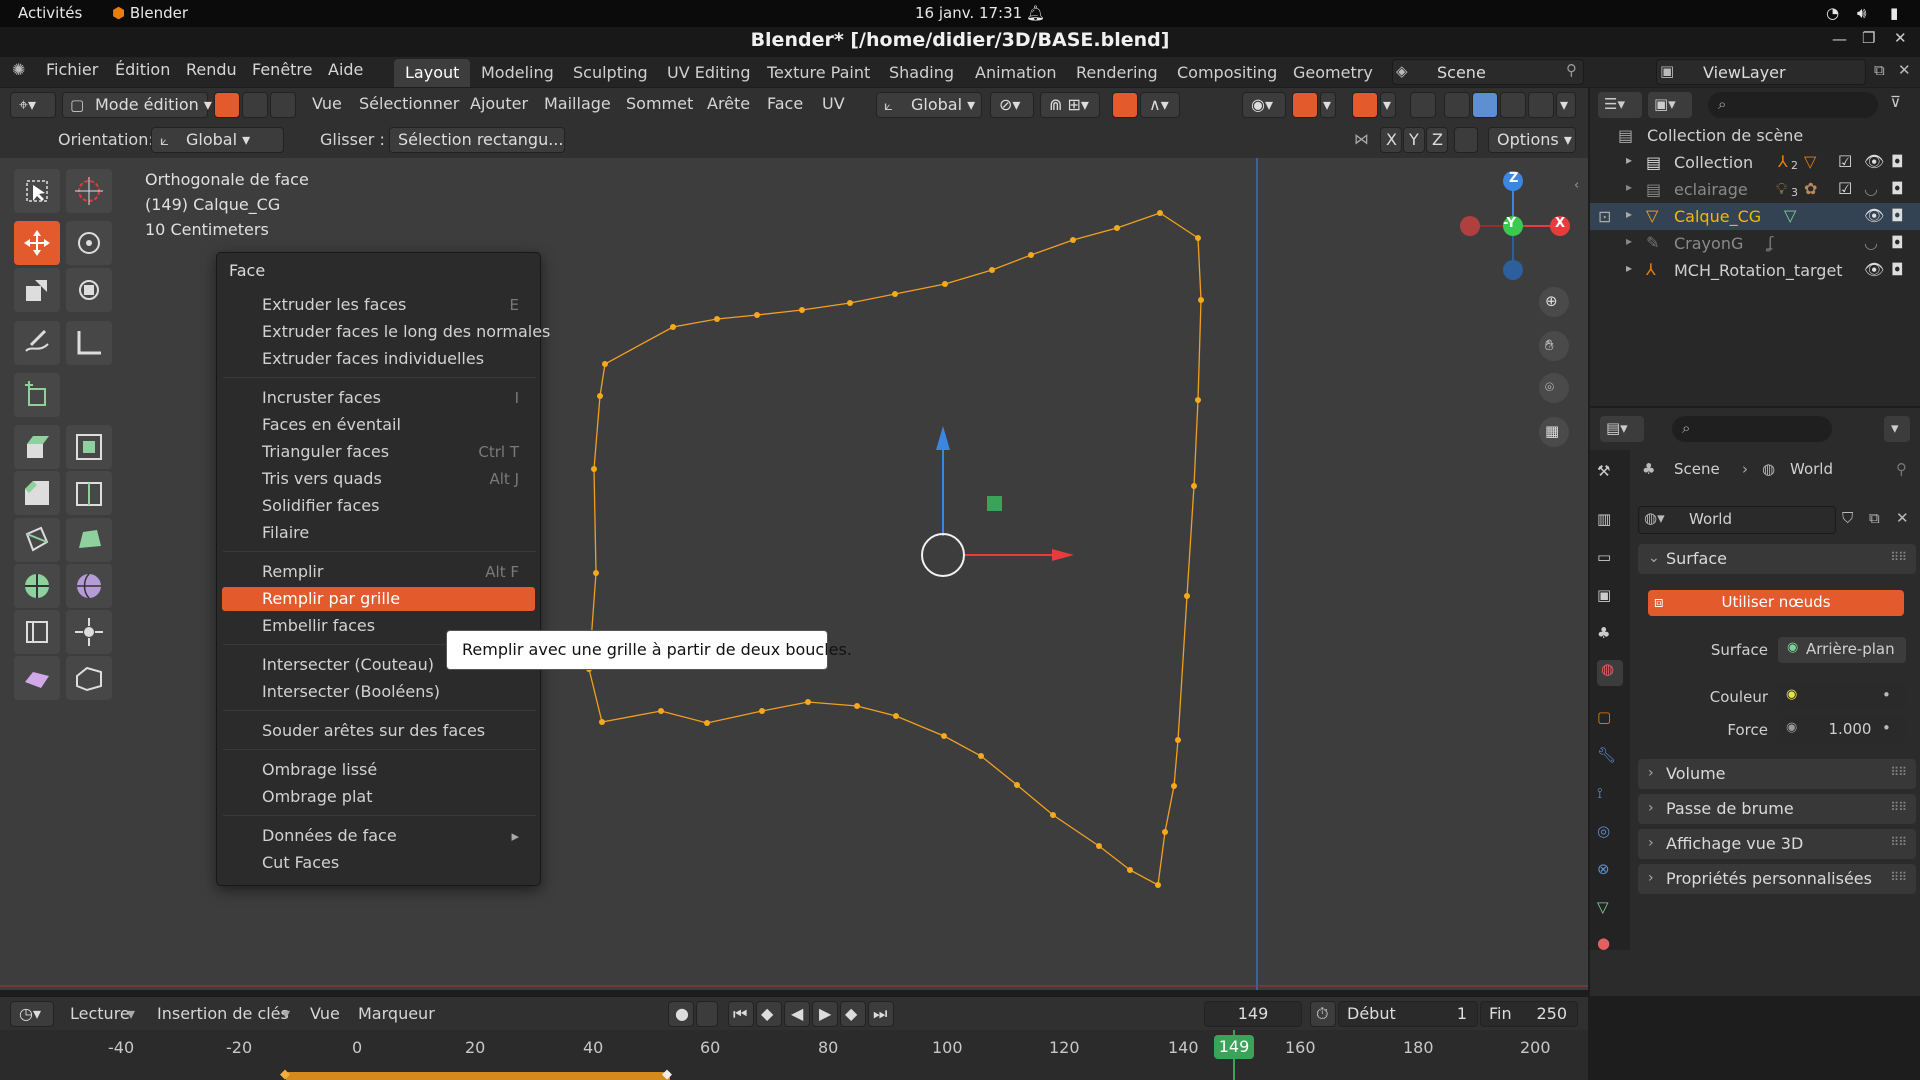  I want to click on tab-sculpting: Sculpting, so click(610, 73).